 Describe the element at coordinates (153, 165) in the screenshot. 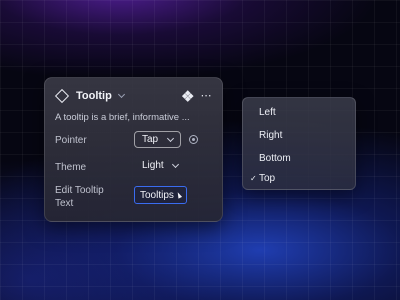

I see `theme-value: Light` at that location.